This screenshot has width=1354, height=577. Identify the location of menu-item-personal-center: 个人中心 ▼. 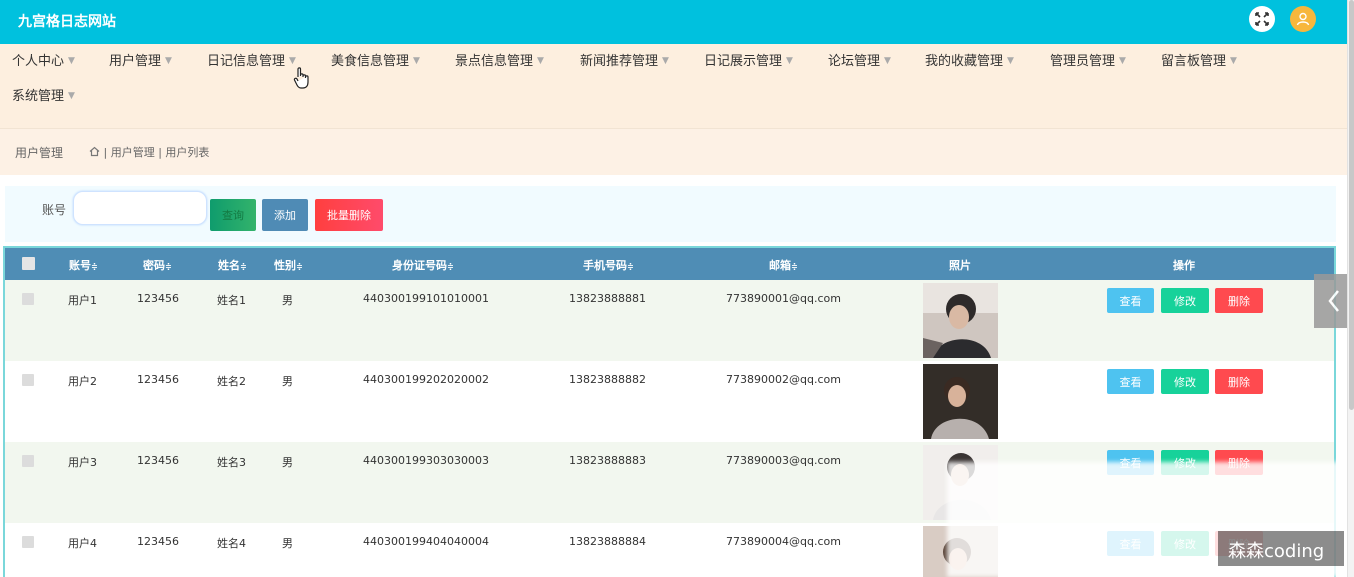
(43, 59).